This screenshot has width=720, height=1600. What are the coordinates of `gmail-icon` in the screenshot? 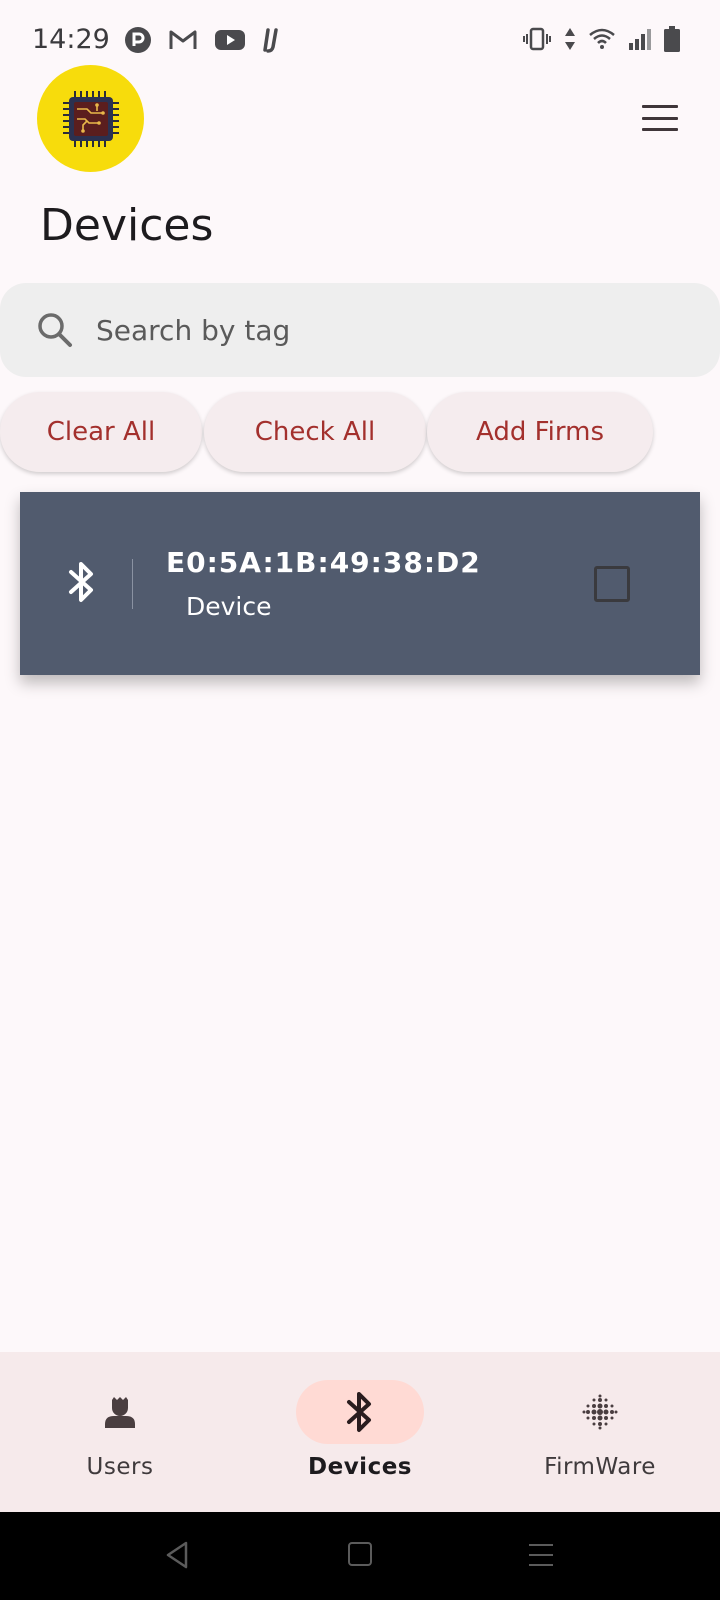 It's located at (183, 39).